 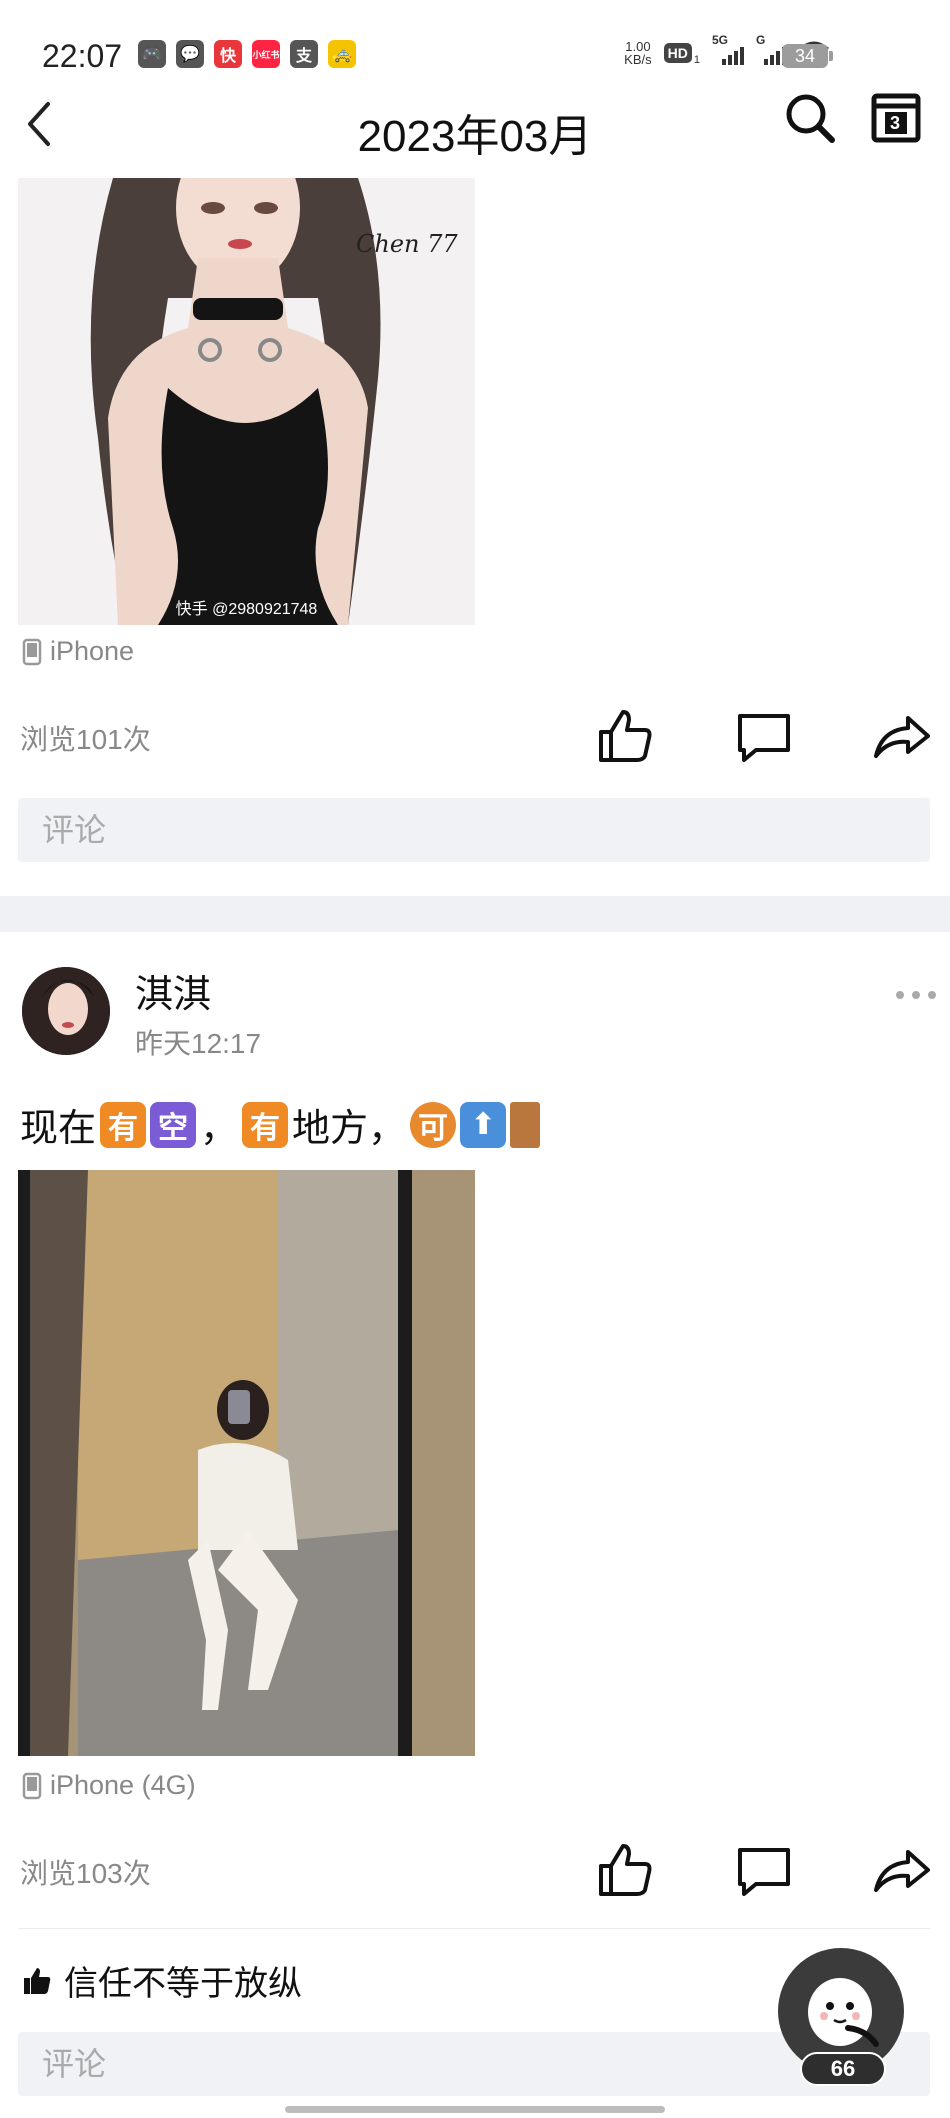 I want to click on post-2-likes: 信任不等于放纵, so click(x=162, y=1980).